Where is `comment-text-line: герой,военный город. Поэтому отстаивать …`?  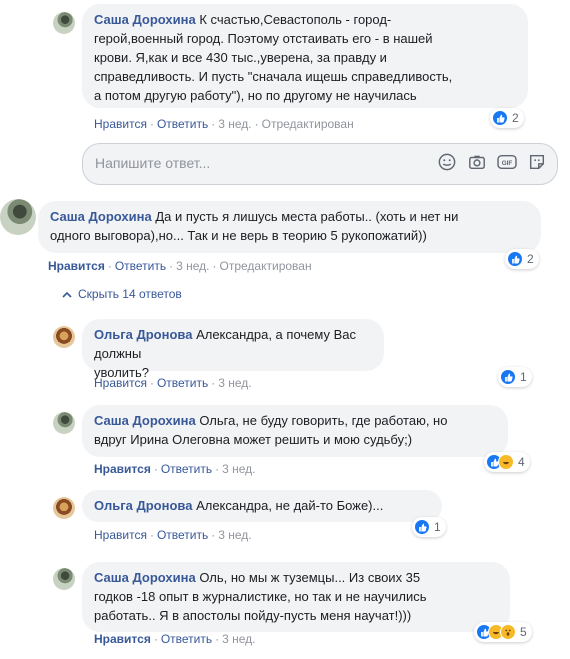
comment-text-line: герой,военный город. Поэтому отстаивать … is located at coordinates (263, 38).